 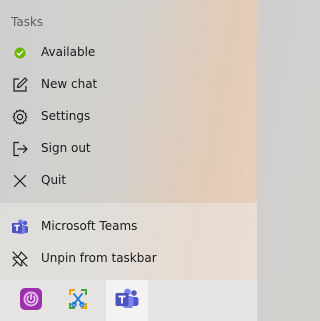 What do you see at coordinates (20, 117) in the screenshot?
I see `gear-icon` at bounding box center [20, 117].